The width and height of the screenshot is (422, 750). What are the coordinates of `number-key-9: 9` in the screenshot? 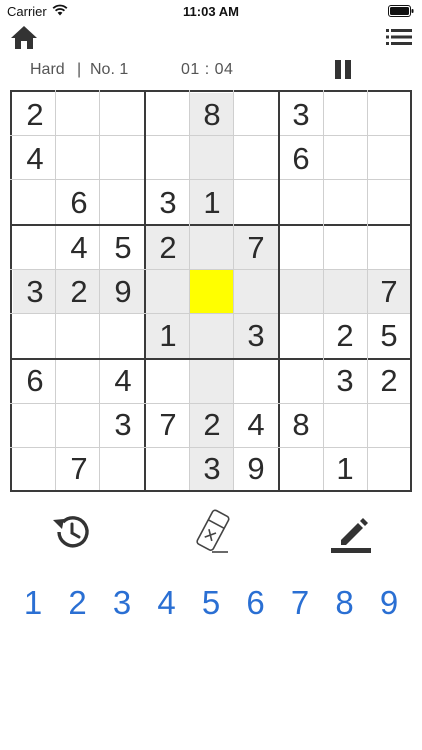 It's located at (389, 603).